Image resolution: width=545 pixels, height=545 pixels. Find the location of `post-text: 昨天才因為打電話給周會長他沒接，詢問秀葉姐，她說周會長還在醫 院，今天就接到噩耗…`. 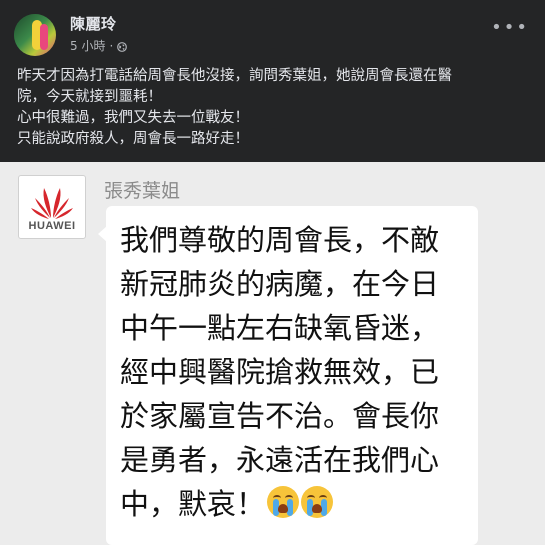

post-text: 昨天才因為打電話給周會長他沒接，詢問秀葉姐，她說周會長還在醫 院，今天就接到噩耗… is located at coordinates (275, 108).